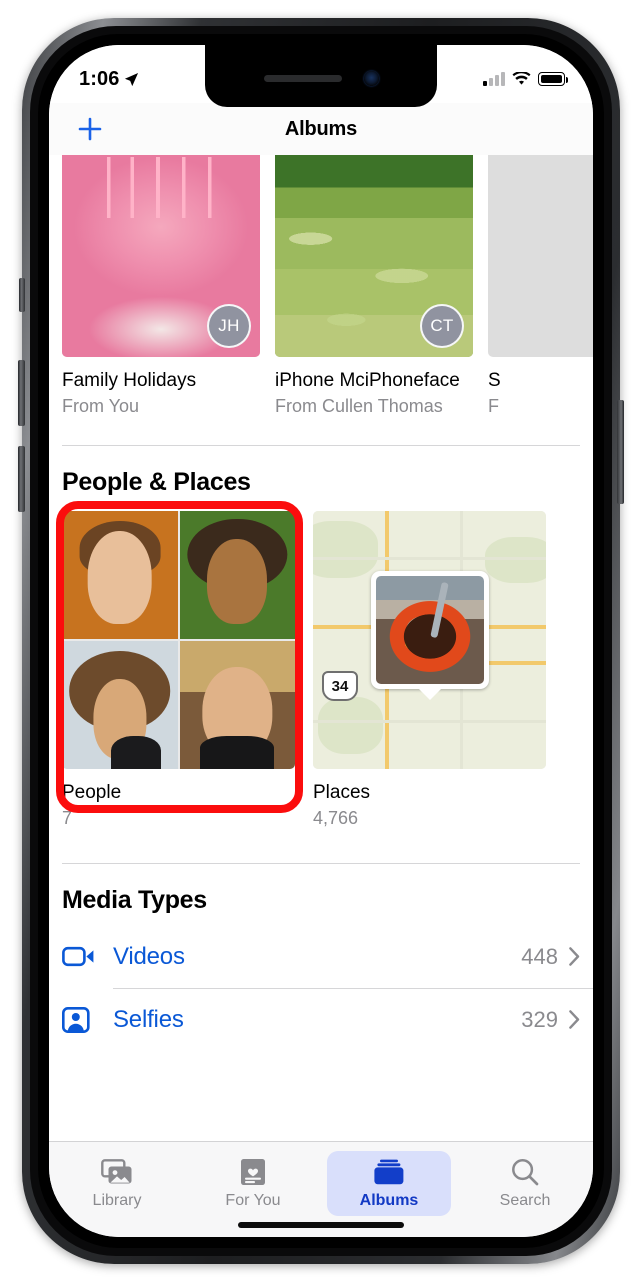 The height and width of the screenshot is (1280, 642). I want to click on album-subtitle: F, so click(493, 406).